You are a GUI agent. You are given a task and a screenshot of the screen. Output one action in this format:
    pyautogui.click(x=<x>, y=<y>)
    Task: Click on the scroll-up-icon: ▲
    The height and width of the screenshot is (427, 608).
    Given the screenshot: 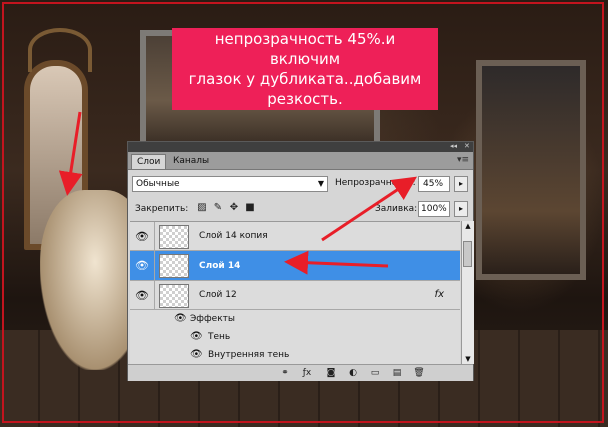 What is the action you would take?
    pyautogui.click(x=468, y=226)
    